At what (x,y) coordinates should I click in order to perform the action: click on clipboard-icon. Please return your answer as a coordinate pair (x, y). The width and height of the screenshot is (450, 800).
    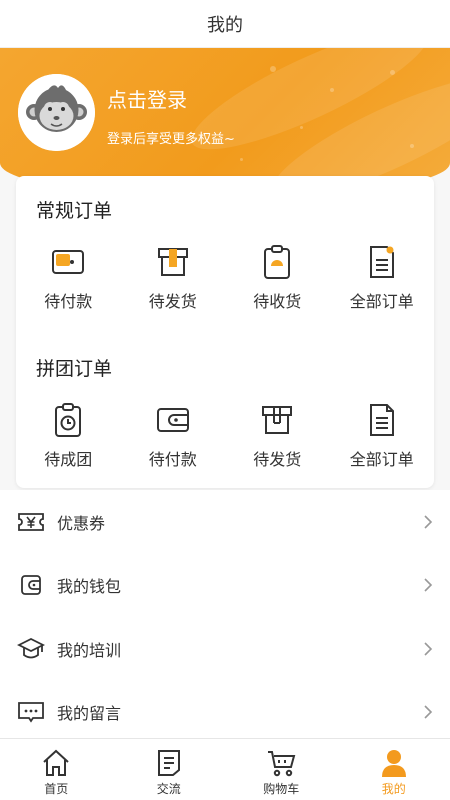
    Looking at the image, I should click on (277, 262).